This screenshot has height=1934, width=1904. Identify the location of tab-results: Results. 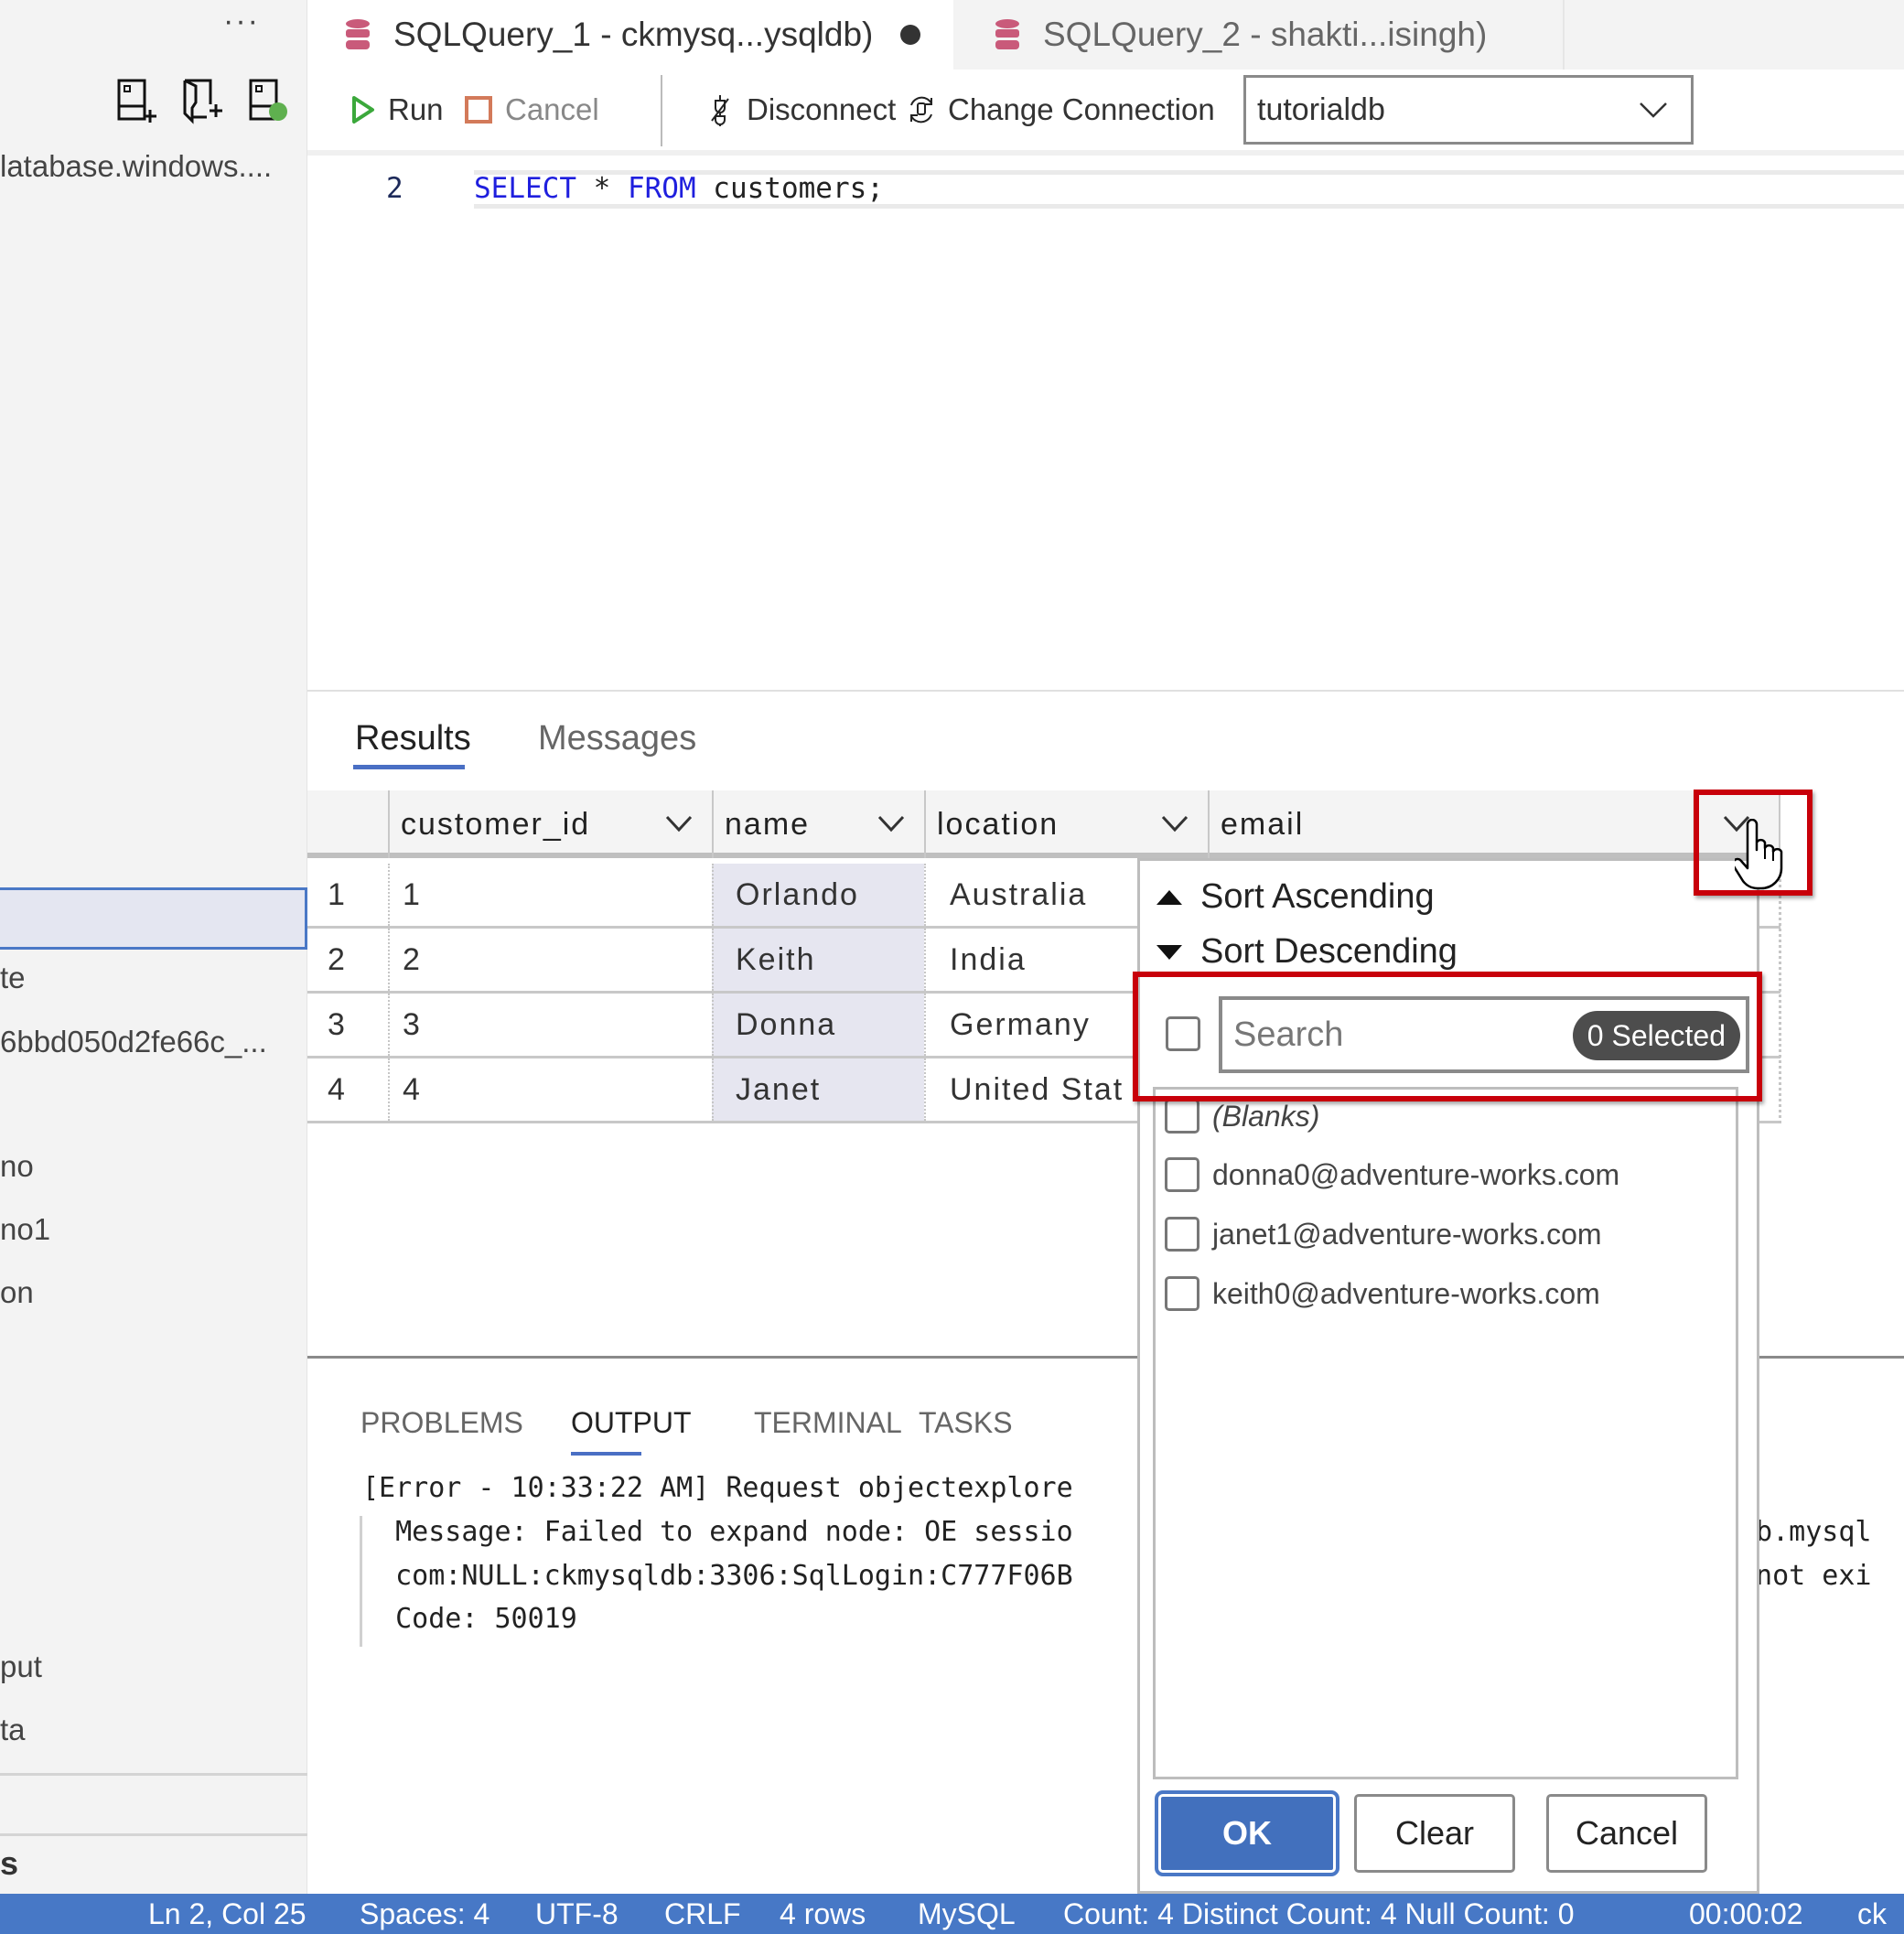
(413, 738).